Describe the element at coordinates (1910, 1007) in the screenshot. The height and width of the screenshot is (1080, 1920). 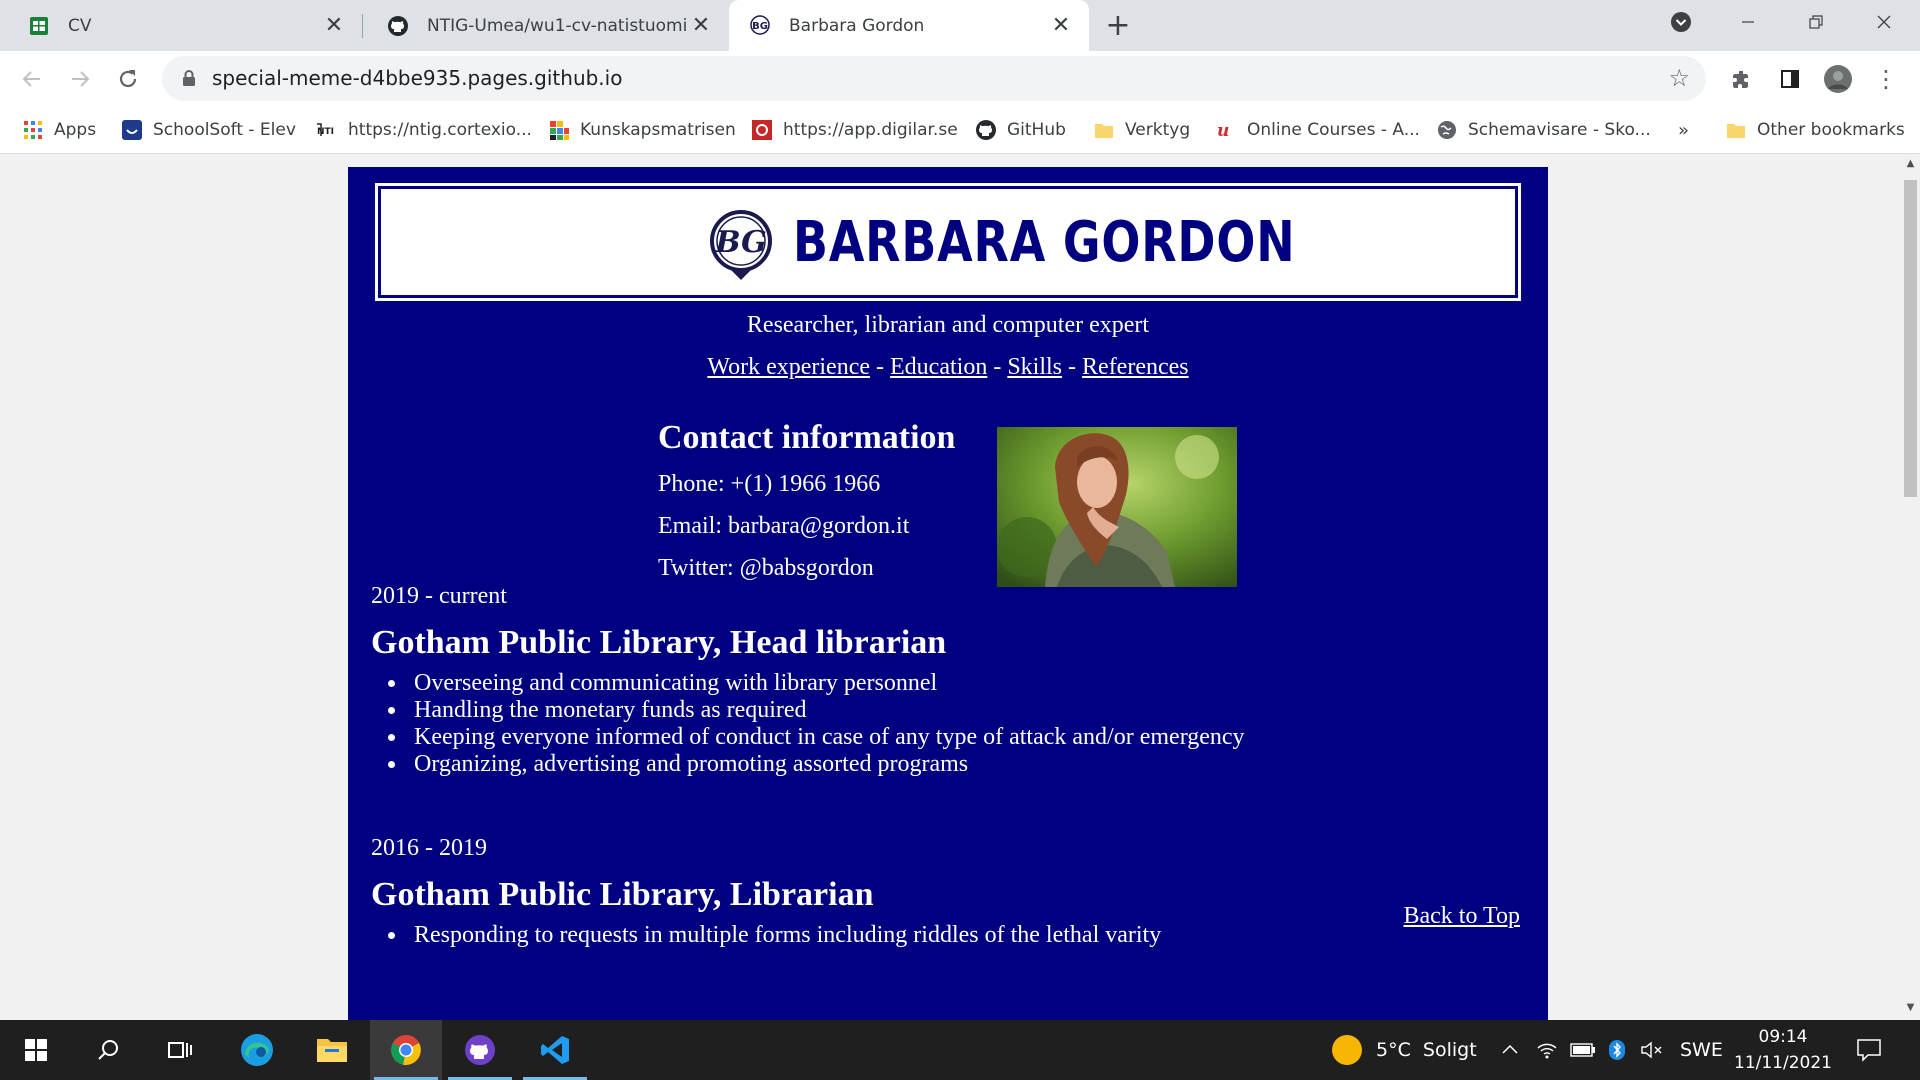
I see `scroll-down-arrow-icon: ▼` at that location.